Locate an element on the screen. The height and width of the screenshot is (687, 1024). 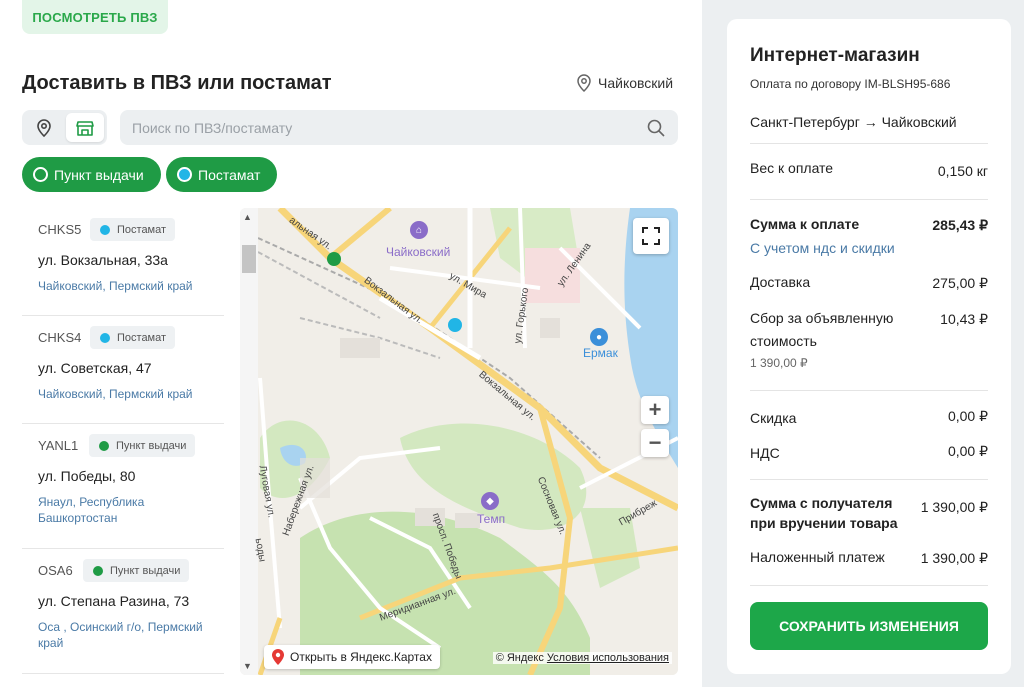
fullscreen-icon is located at coordinates (651, 236).